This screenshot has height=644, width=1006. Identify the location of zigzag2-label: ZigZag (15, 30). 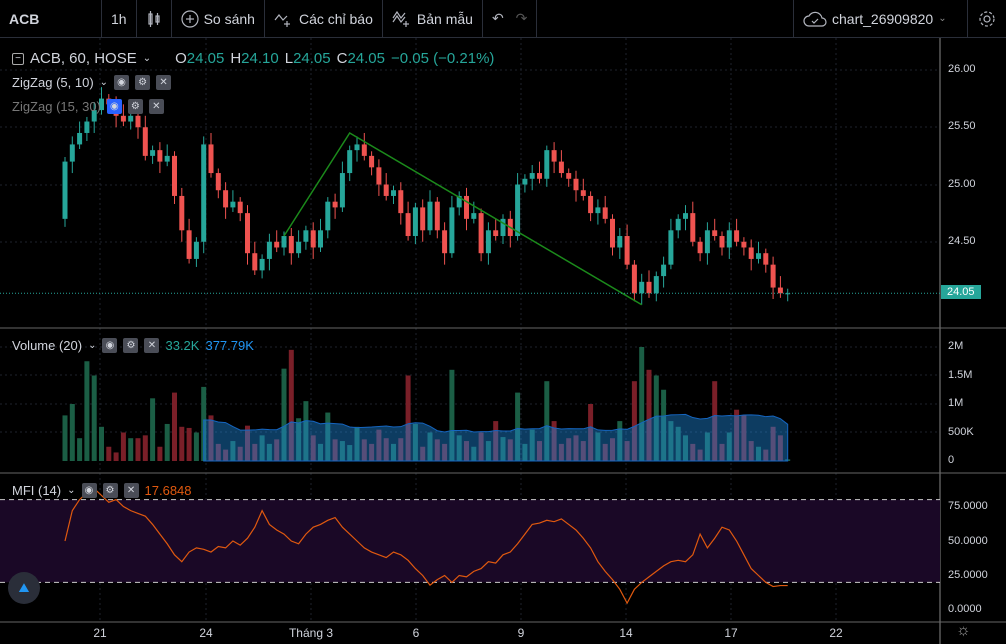
(56, 106).